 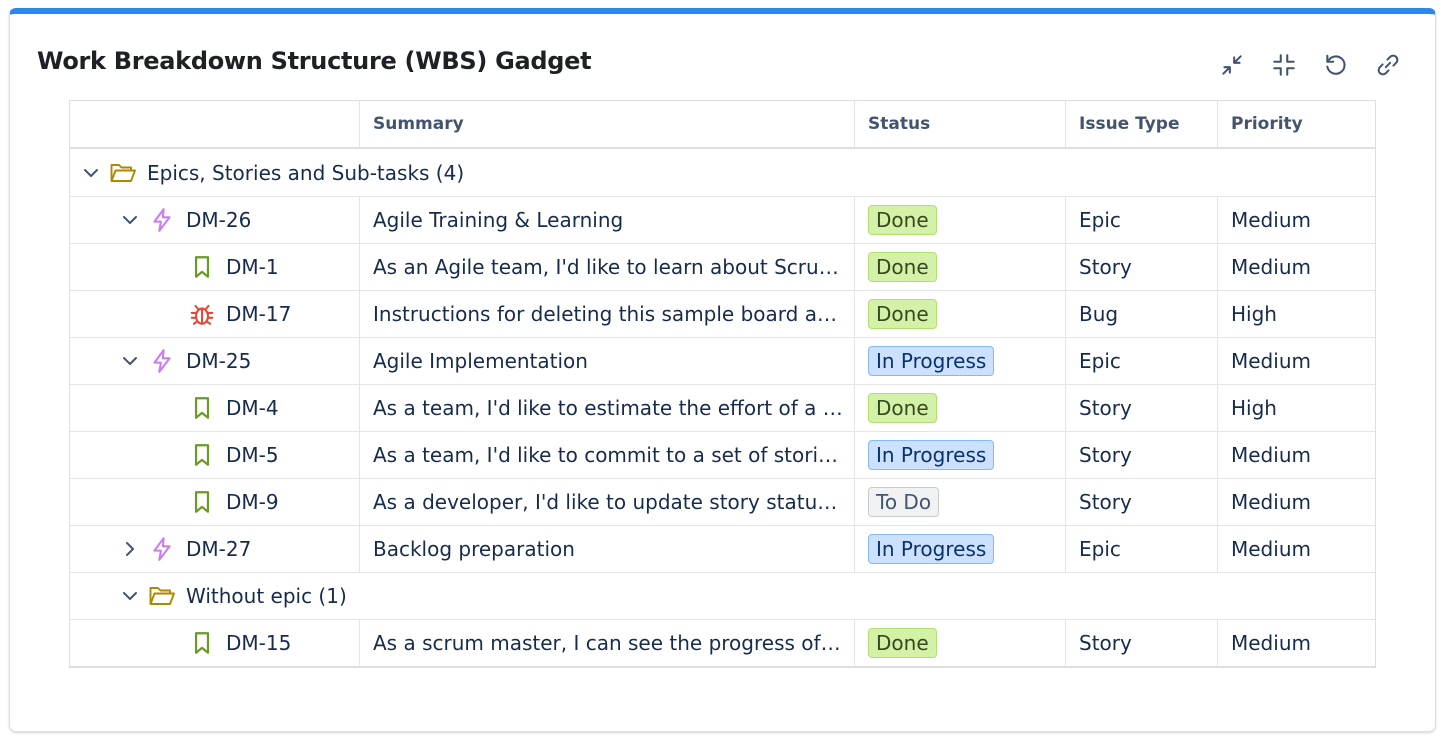 I want to click on gadget-title: Work Breakdown Structure (WBS) Gadget, so click(x=314, y=61).